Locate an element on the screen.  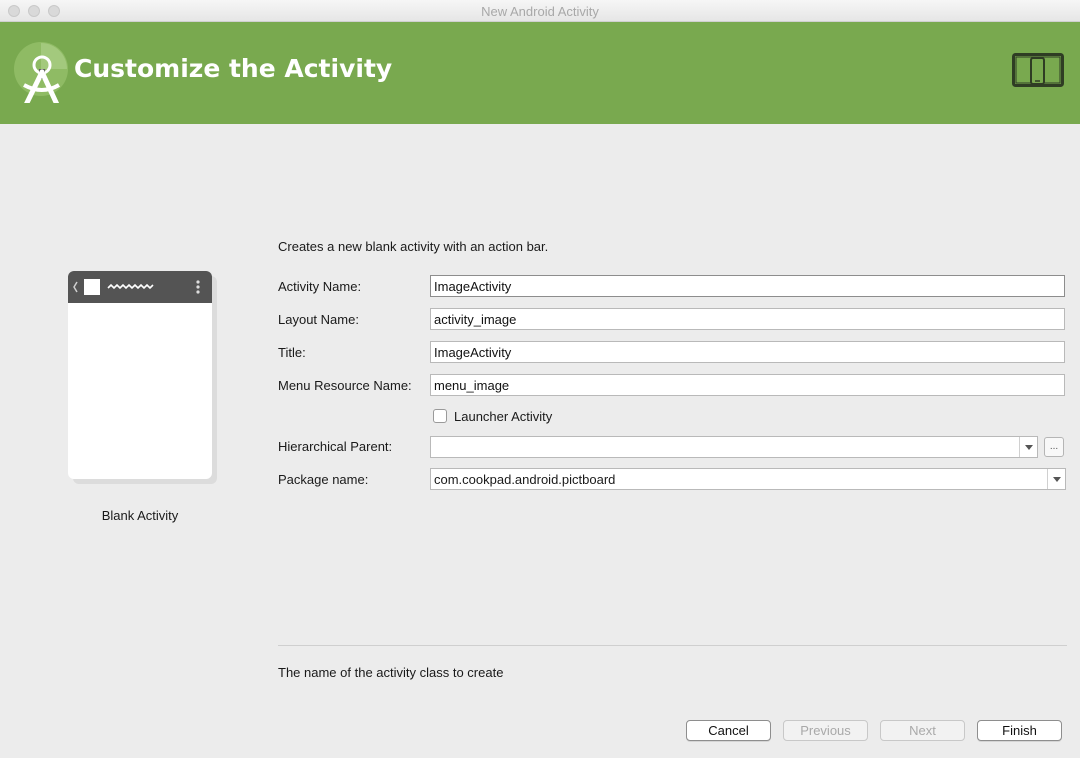
field-help-text: The name of the activity class to create is located at coordinates (391, 672).